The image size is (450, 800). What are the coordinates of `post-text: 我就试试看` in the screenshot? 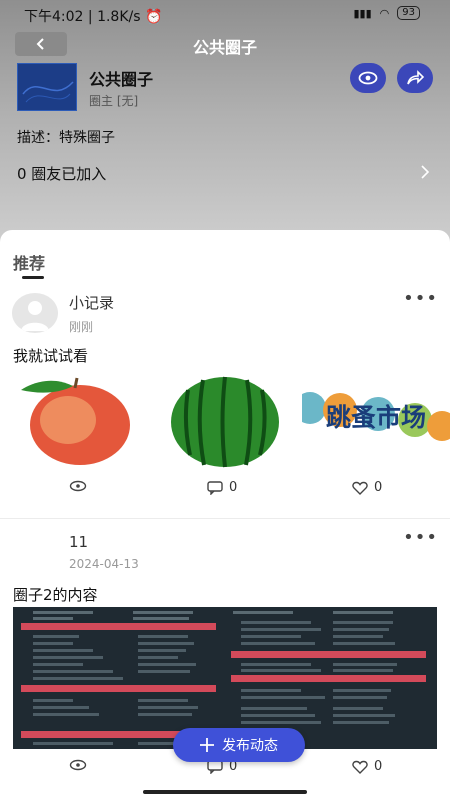 It's located at (51, 356).